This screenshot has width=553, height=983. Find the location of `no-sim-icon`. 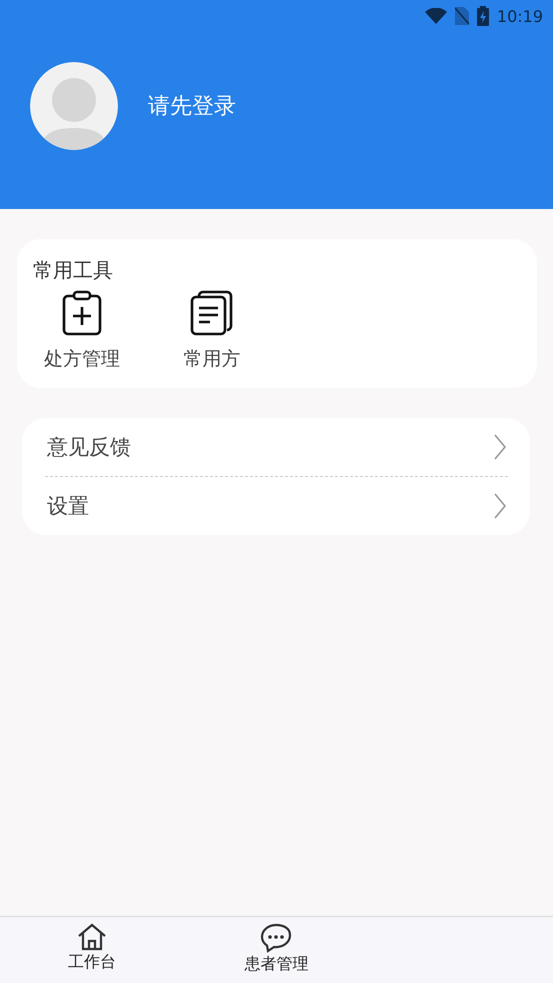

no-sim-icon is located at coordinates (461, 16).